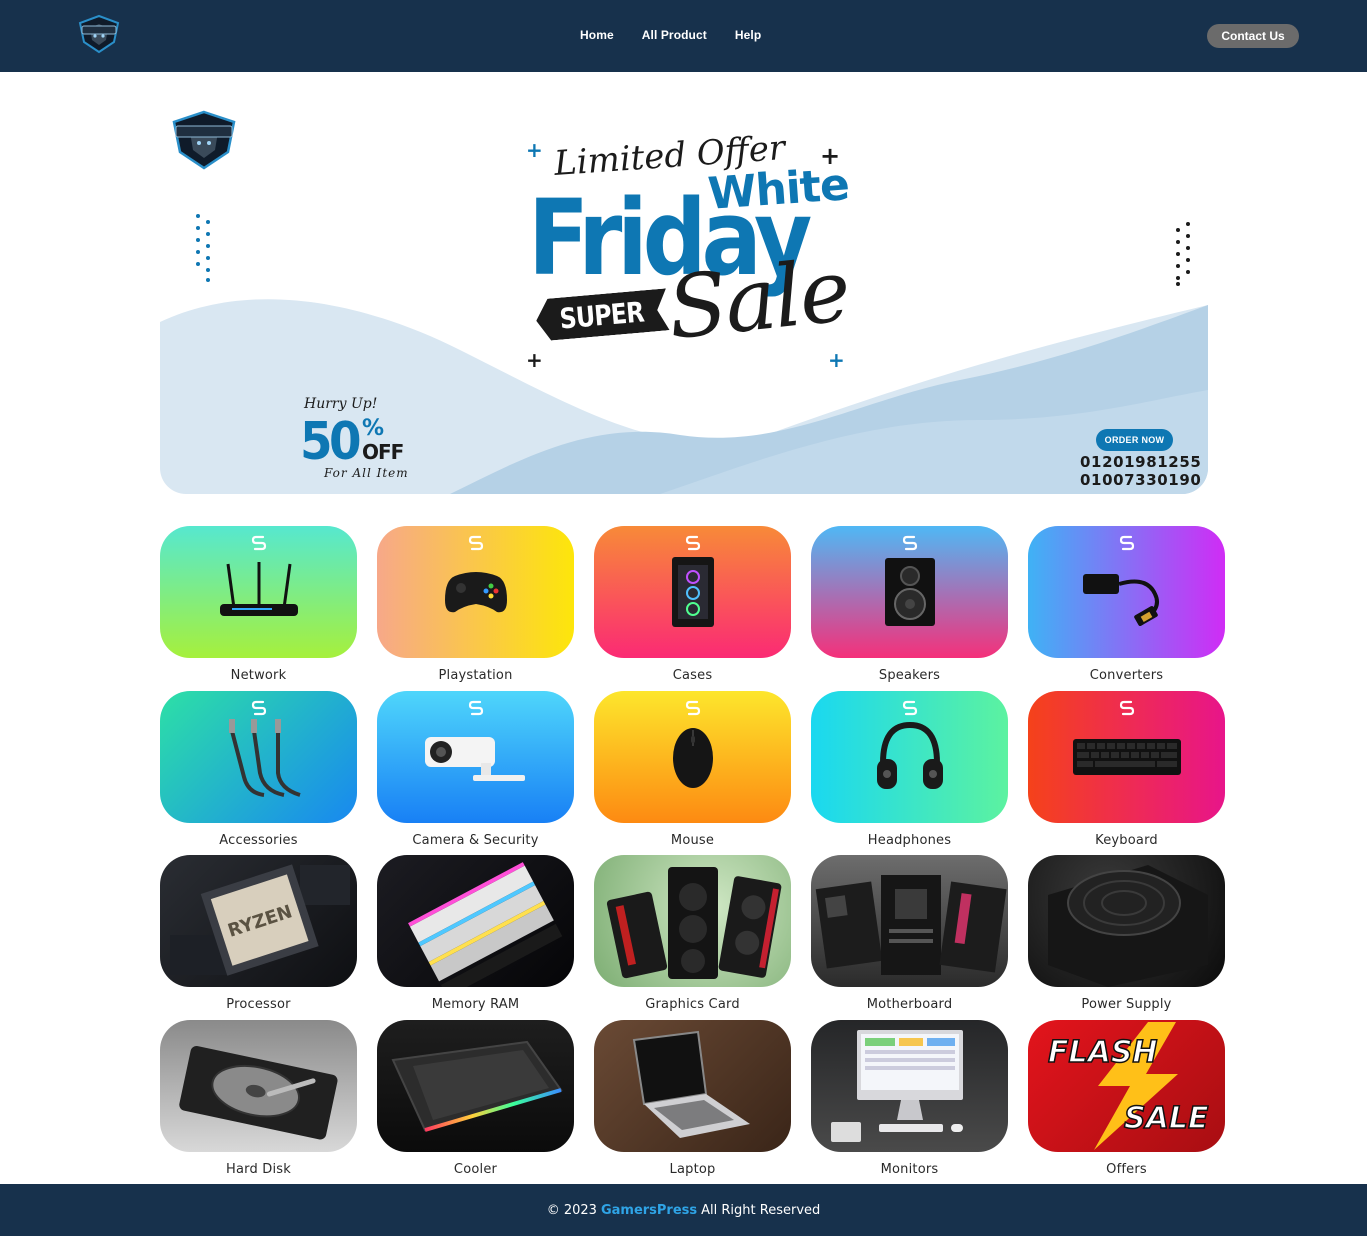  What do you see at coordinates (1126, 1169) in the screenshot?
I see `category-label: Offers` at bounding box center [1126, 1169].